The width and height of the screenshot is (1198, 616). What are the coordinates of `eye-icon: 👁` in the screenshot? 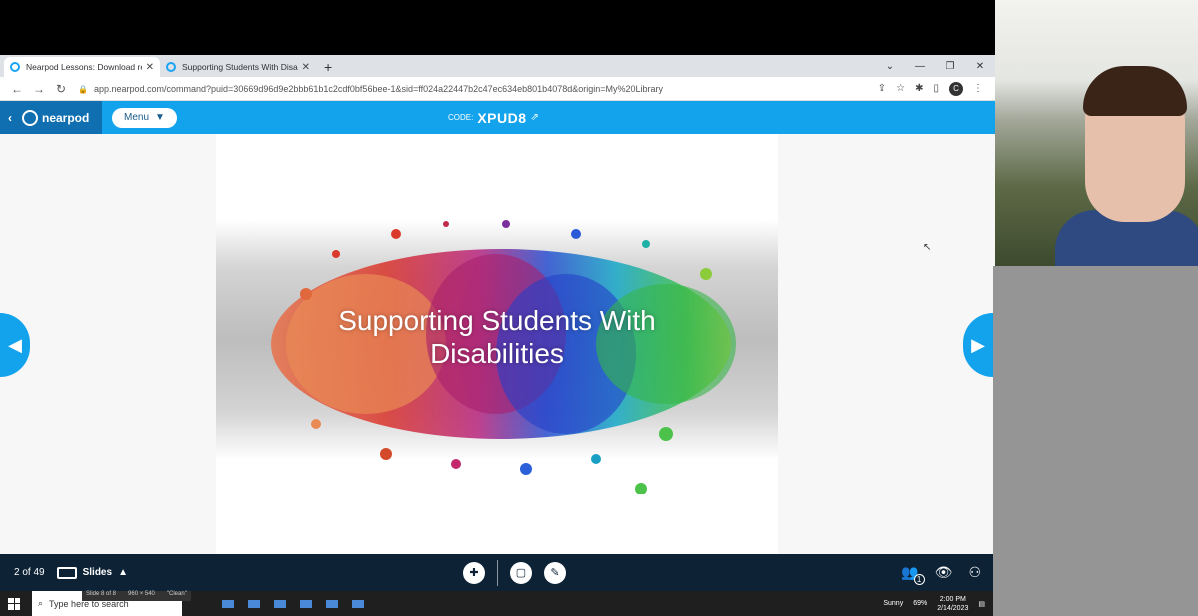 It's located at (944, 572).